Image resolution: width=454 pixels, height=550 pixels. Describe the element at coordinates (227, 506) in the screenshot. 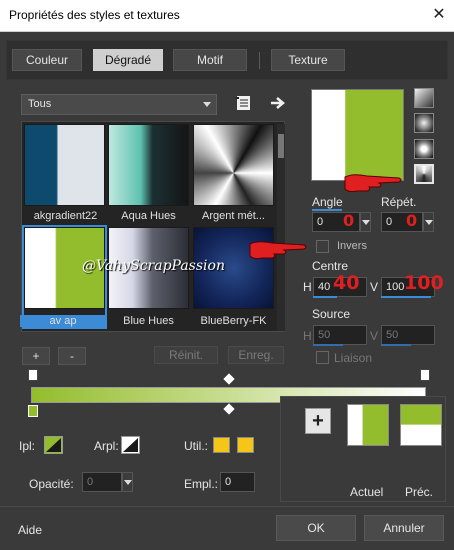

I see `footer-separator` at that location.